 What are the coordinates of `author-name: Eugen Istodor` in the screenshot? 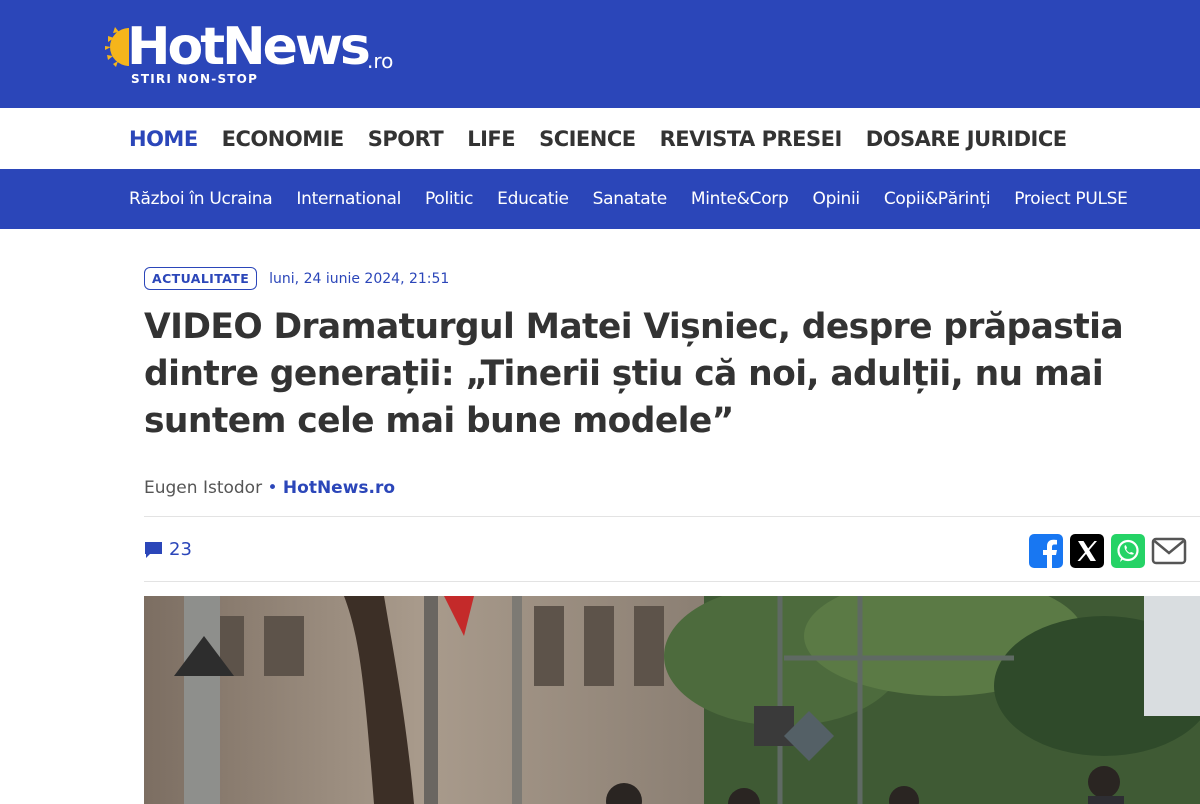 It's located at (203, 488).